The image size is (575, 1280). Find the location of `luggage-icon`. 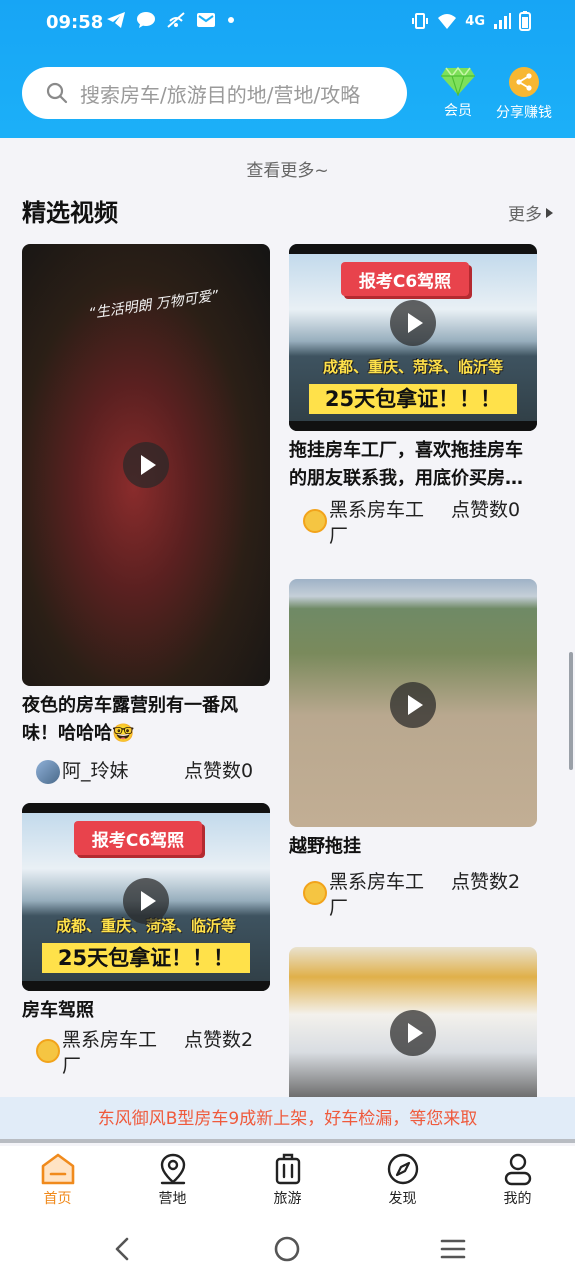

luggage-icon is located at coordinates (287, 1169).